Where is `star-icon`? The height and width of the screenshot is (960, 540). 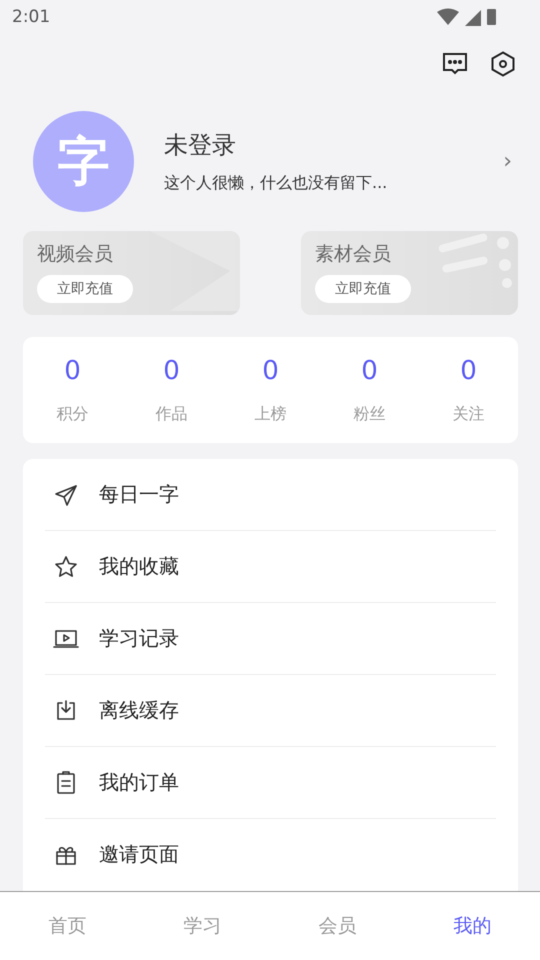
star-icon is located at coordinates (66, 567).